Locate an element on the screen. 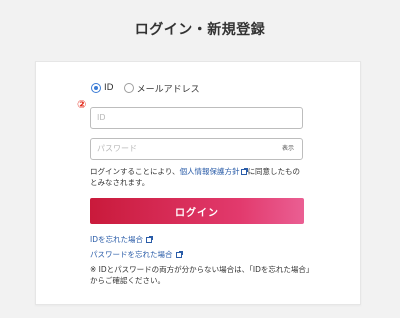 The width and height of the screenshot is (400, 318). consent-text: ログインすることにより、個人情報保護方針 に同意したものとみなされます。 is located at coordinates (197, 177).